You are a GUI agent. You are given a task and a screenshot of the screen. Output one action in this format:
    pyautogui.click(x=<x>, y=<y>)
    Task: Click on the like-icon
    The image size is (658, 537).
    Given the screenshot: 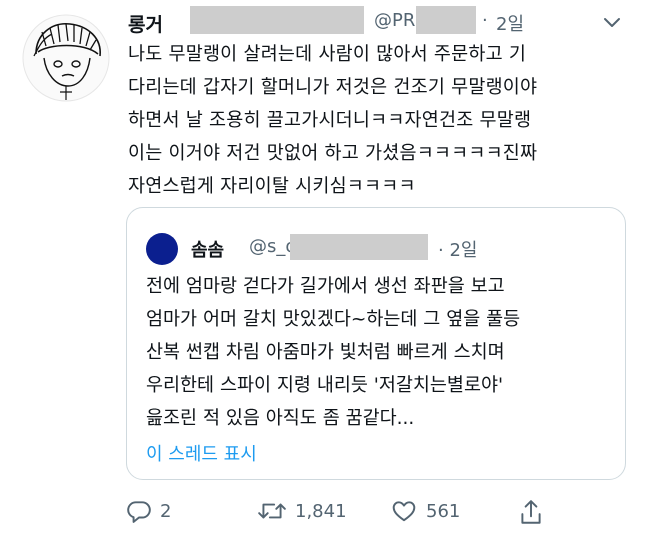 What is the action you would take?
    pyautogui.click(x=404, y=511)
    